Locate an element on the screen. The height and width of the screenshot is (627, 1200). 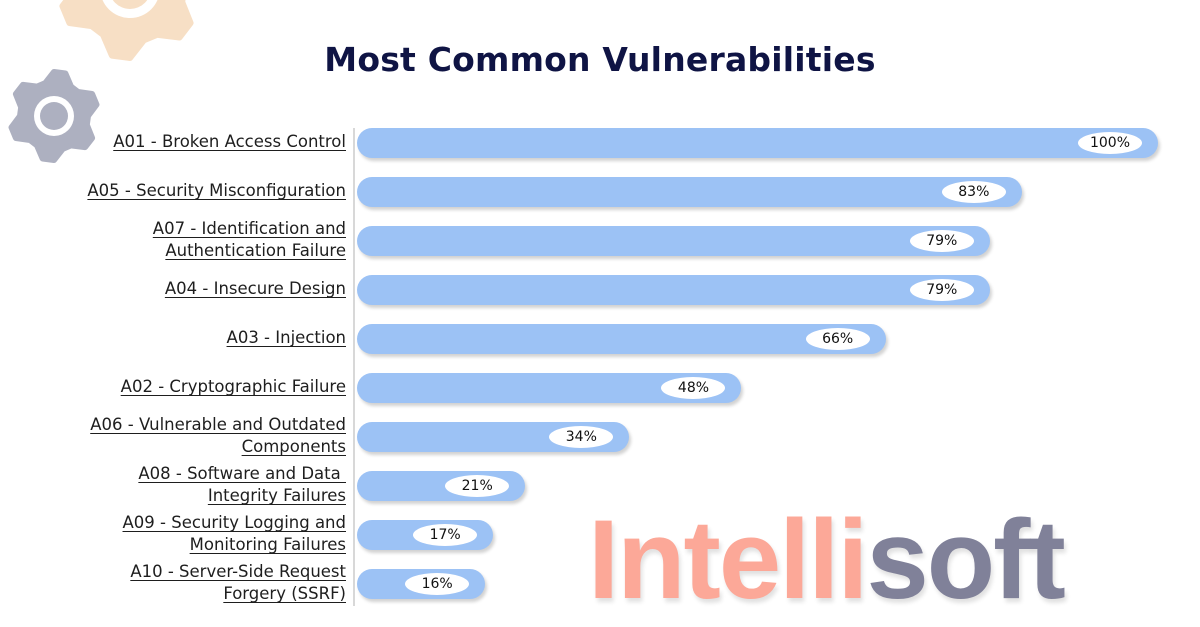
category-label: A04 - Insecure Design is located at coordinates (196, 289).